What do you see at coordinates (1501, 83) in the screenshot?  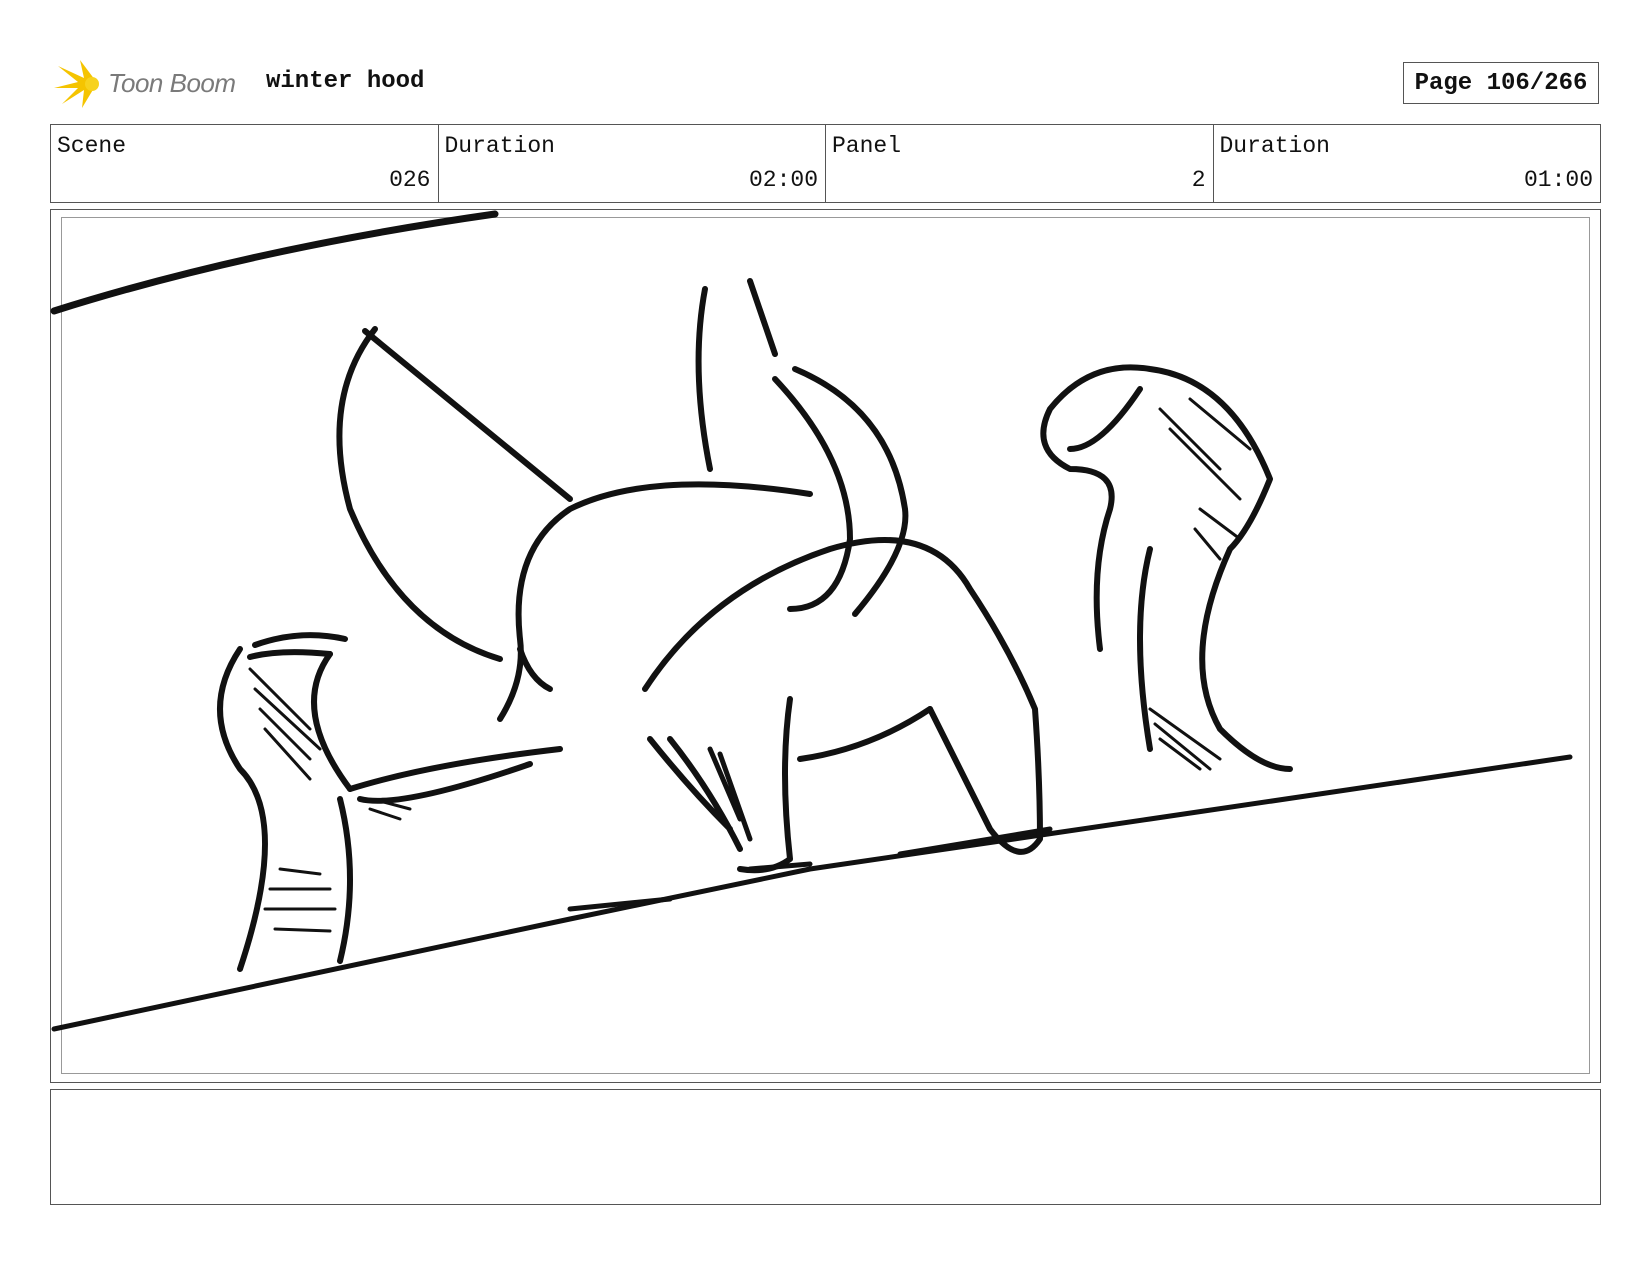 I see `page-indicator: Page 106/266` at bounding box center [1501, 83].